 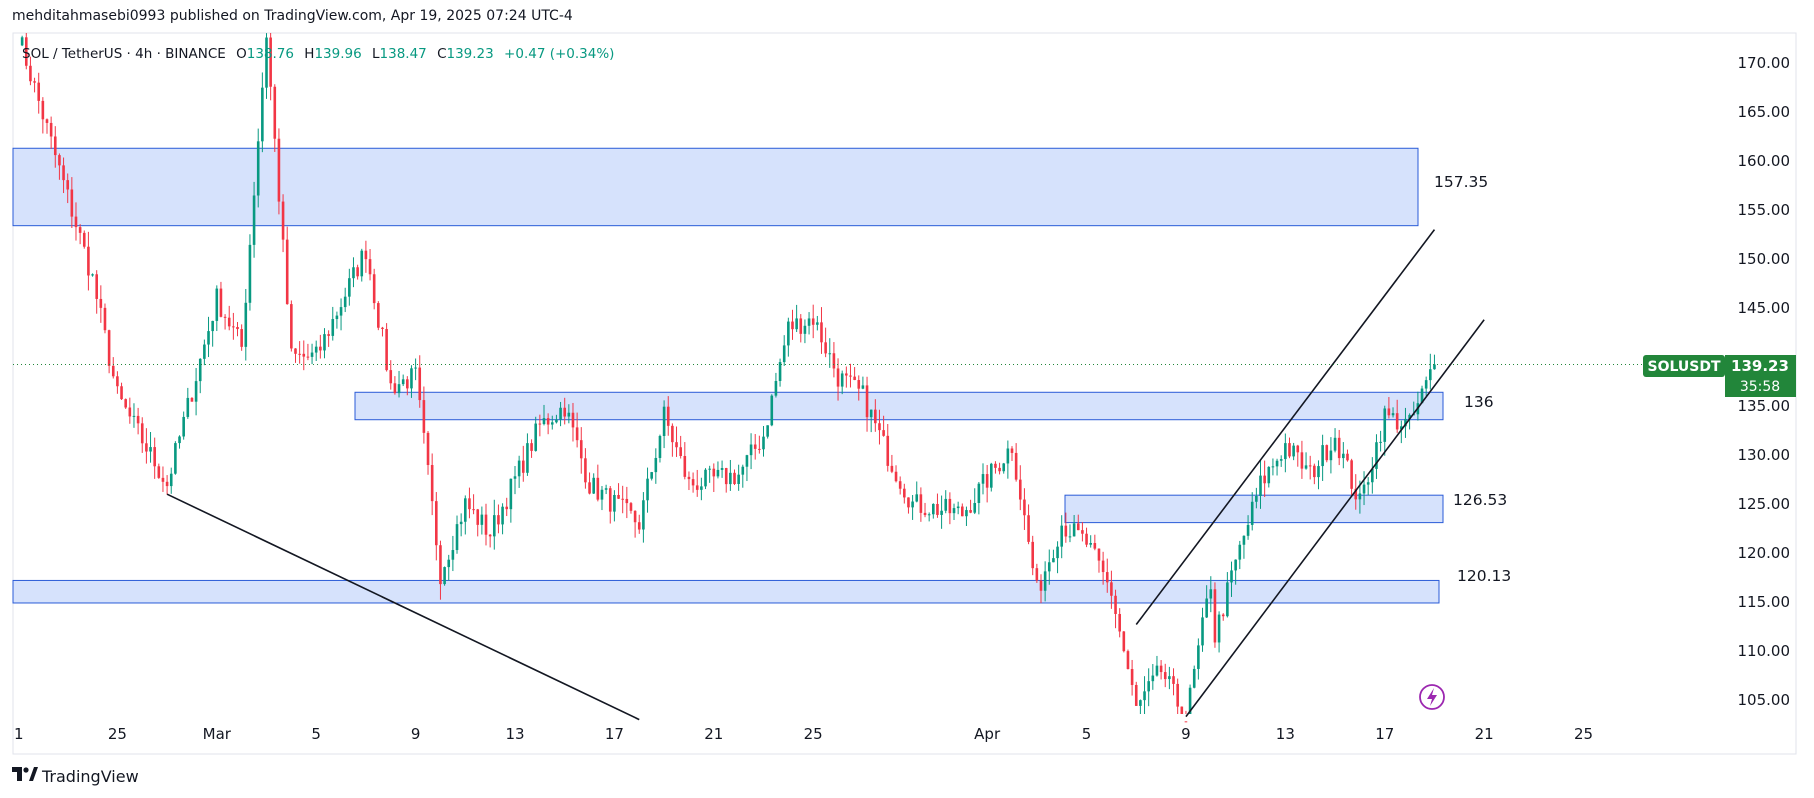 What do you see at coordinates (90, 776) in the screenshot?
I see `tradingview-brand: TradingView` at bounding box center [90, 776].